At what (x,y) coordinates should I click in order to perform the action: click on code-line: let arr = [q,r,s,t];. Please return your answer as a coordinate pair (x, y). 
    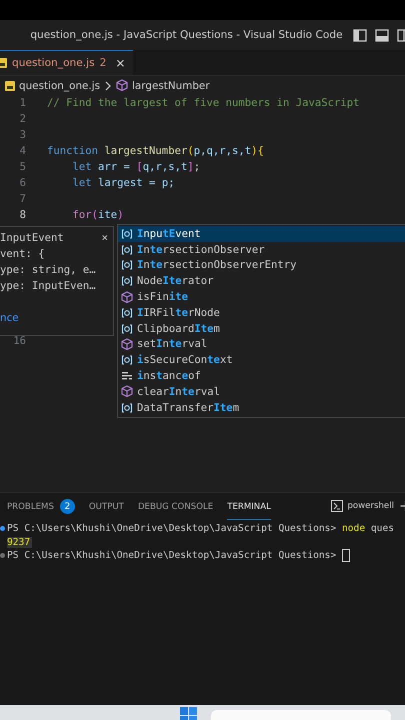
    Looking at the image, I should click on (136, 167).